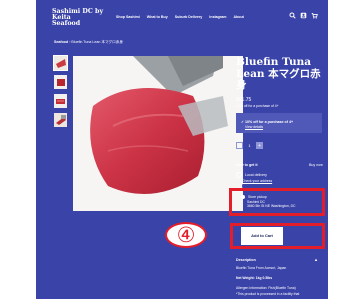  I want to click on nav-link-shop-sashimi: Shop Sashimi, so click(128, 17).